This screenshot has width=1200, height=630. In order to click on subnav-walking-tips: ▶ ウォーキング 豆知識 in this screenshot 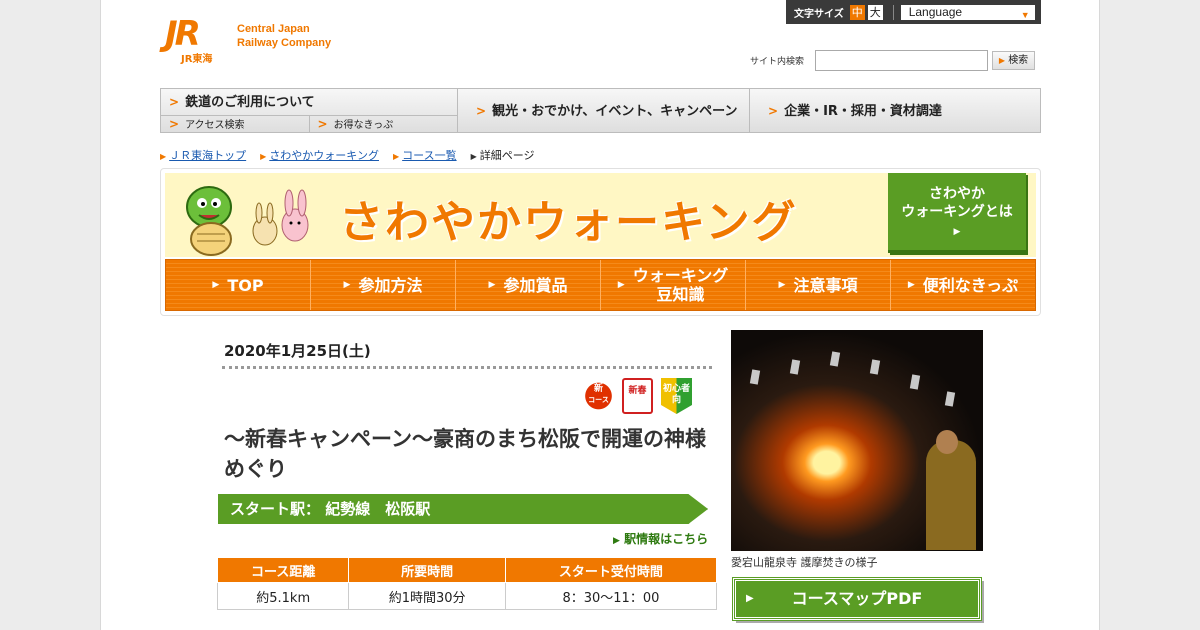, I will do `click(673, 285)`.